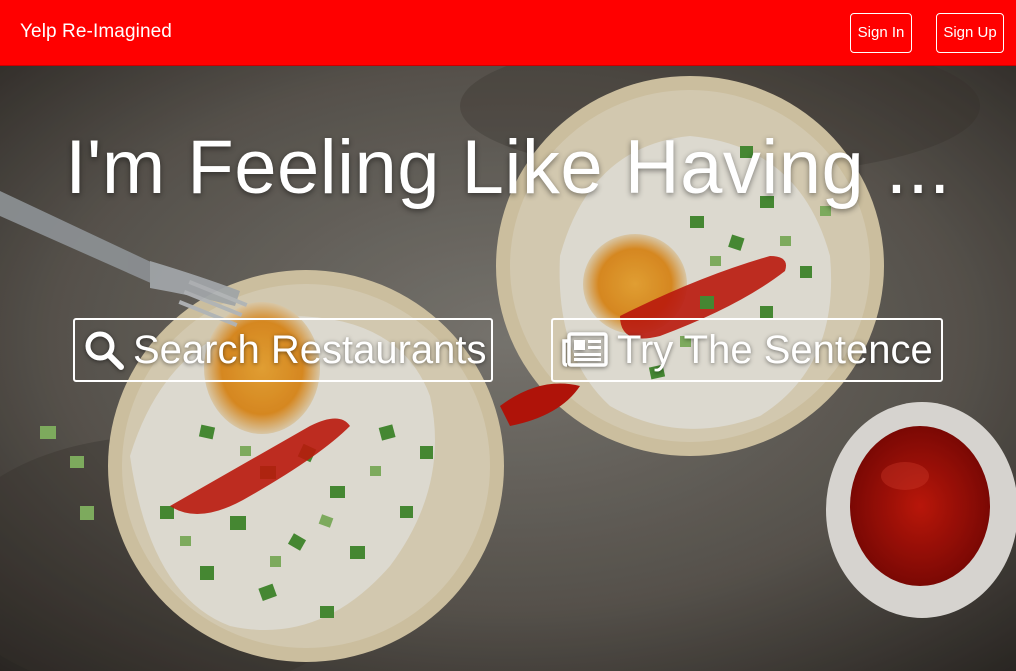  Describe the element at coordinates (585, 349) in the screenshot. I see `newspaper-icon` at that location.